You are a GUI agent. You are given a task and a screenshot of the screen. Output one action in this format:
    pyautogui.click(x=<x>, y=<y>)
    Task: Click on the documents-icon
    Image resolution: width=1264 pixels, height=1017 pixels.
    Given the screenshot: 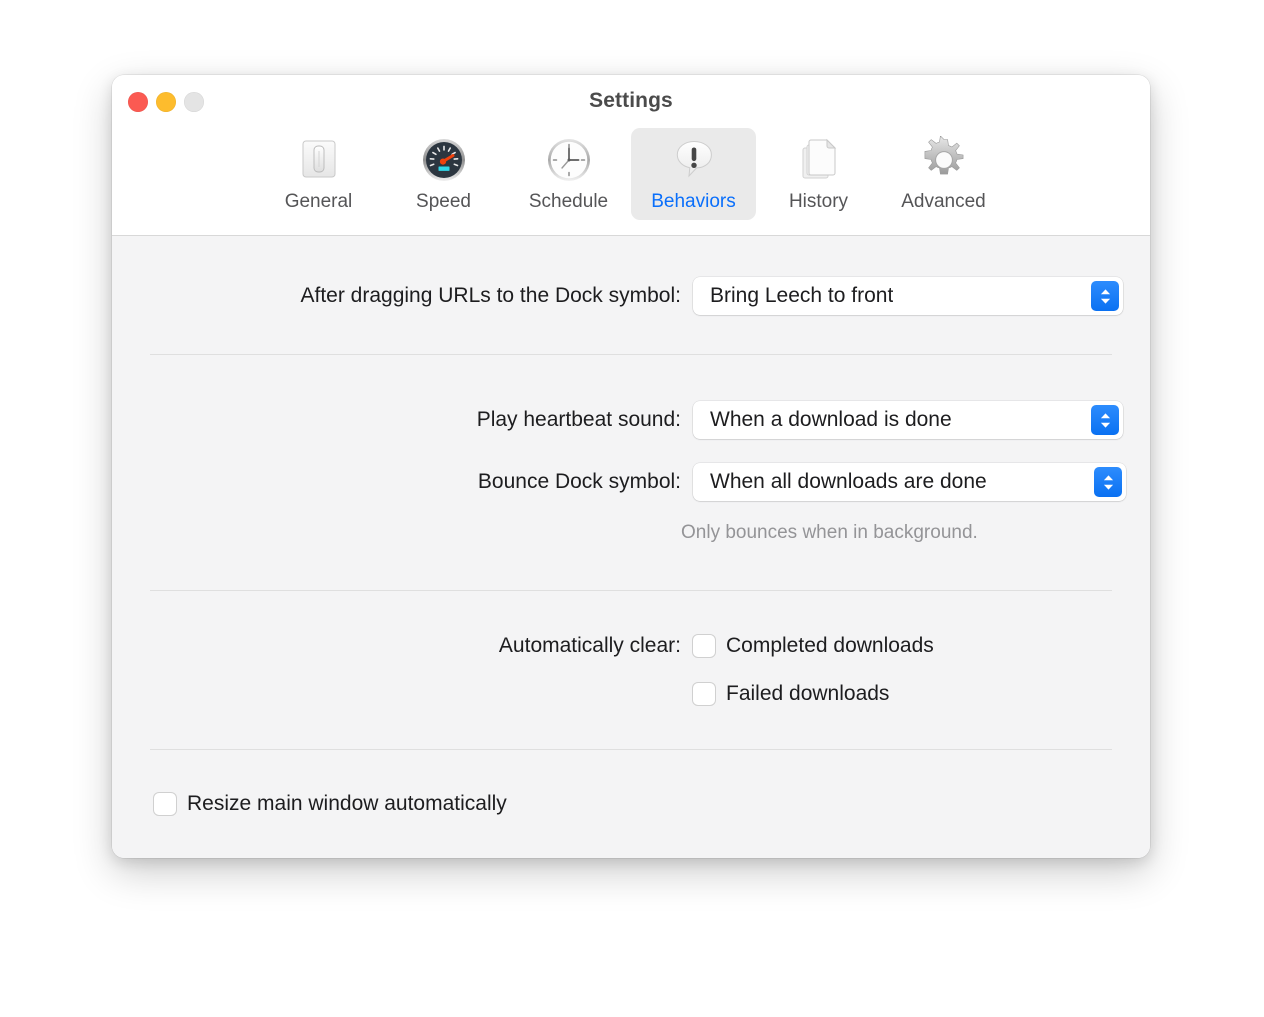 What is the action you would take?
    pyautogui.click(x=819, y=160)
    